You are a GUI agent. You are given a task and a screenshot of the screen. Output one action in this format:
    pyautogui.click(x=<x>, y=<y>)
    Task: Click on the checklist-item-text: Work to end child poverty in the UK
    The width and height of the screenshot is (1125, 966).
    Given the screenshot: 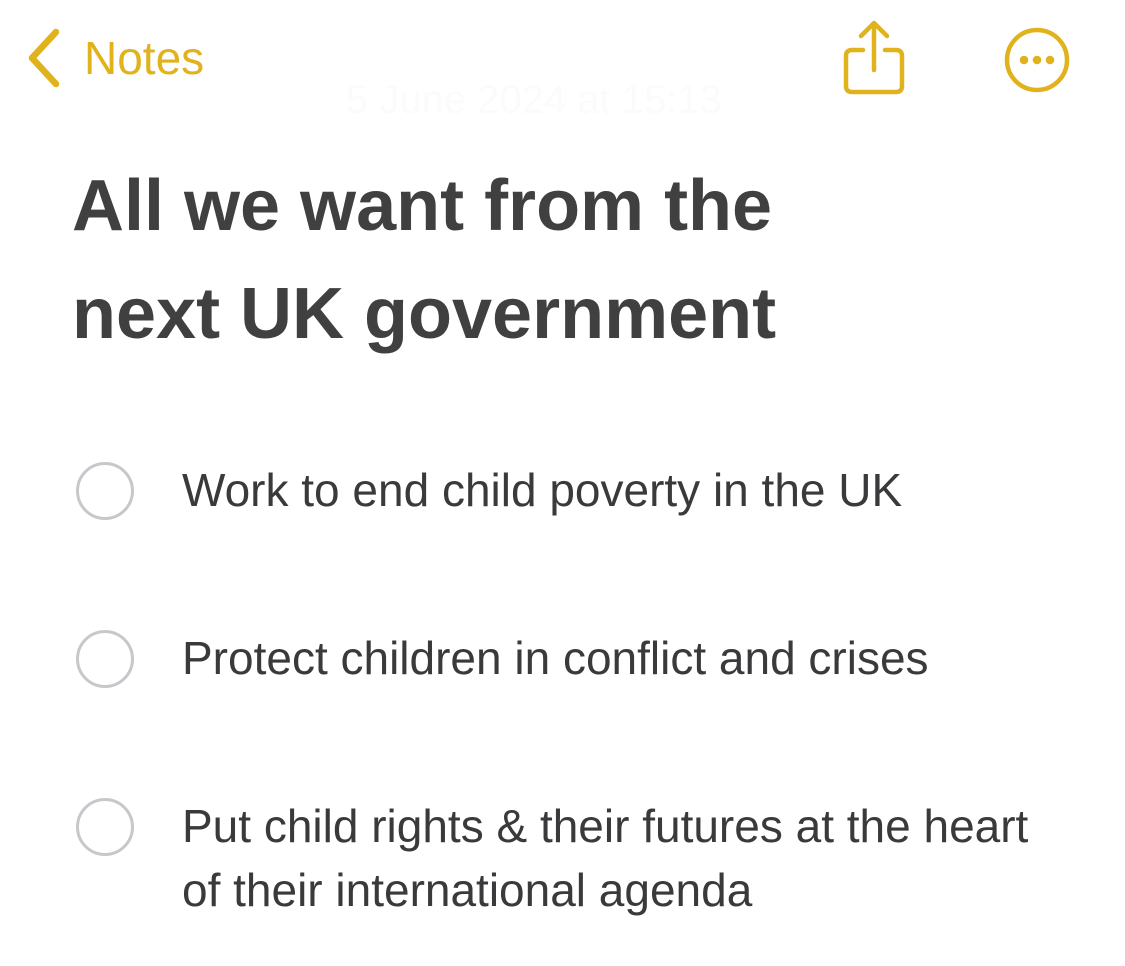 What is the action you would take?
    pyautogui.click(x=617, y=490)
    